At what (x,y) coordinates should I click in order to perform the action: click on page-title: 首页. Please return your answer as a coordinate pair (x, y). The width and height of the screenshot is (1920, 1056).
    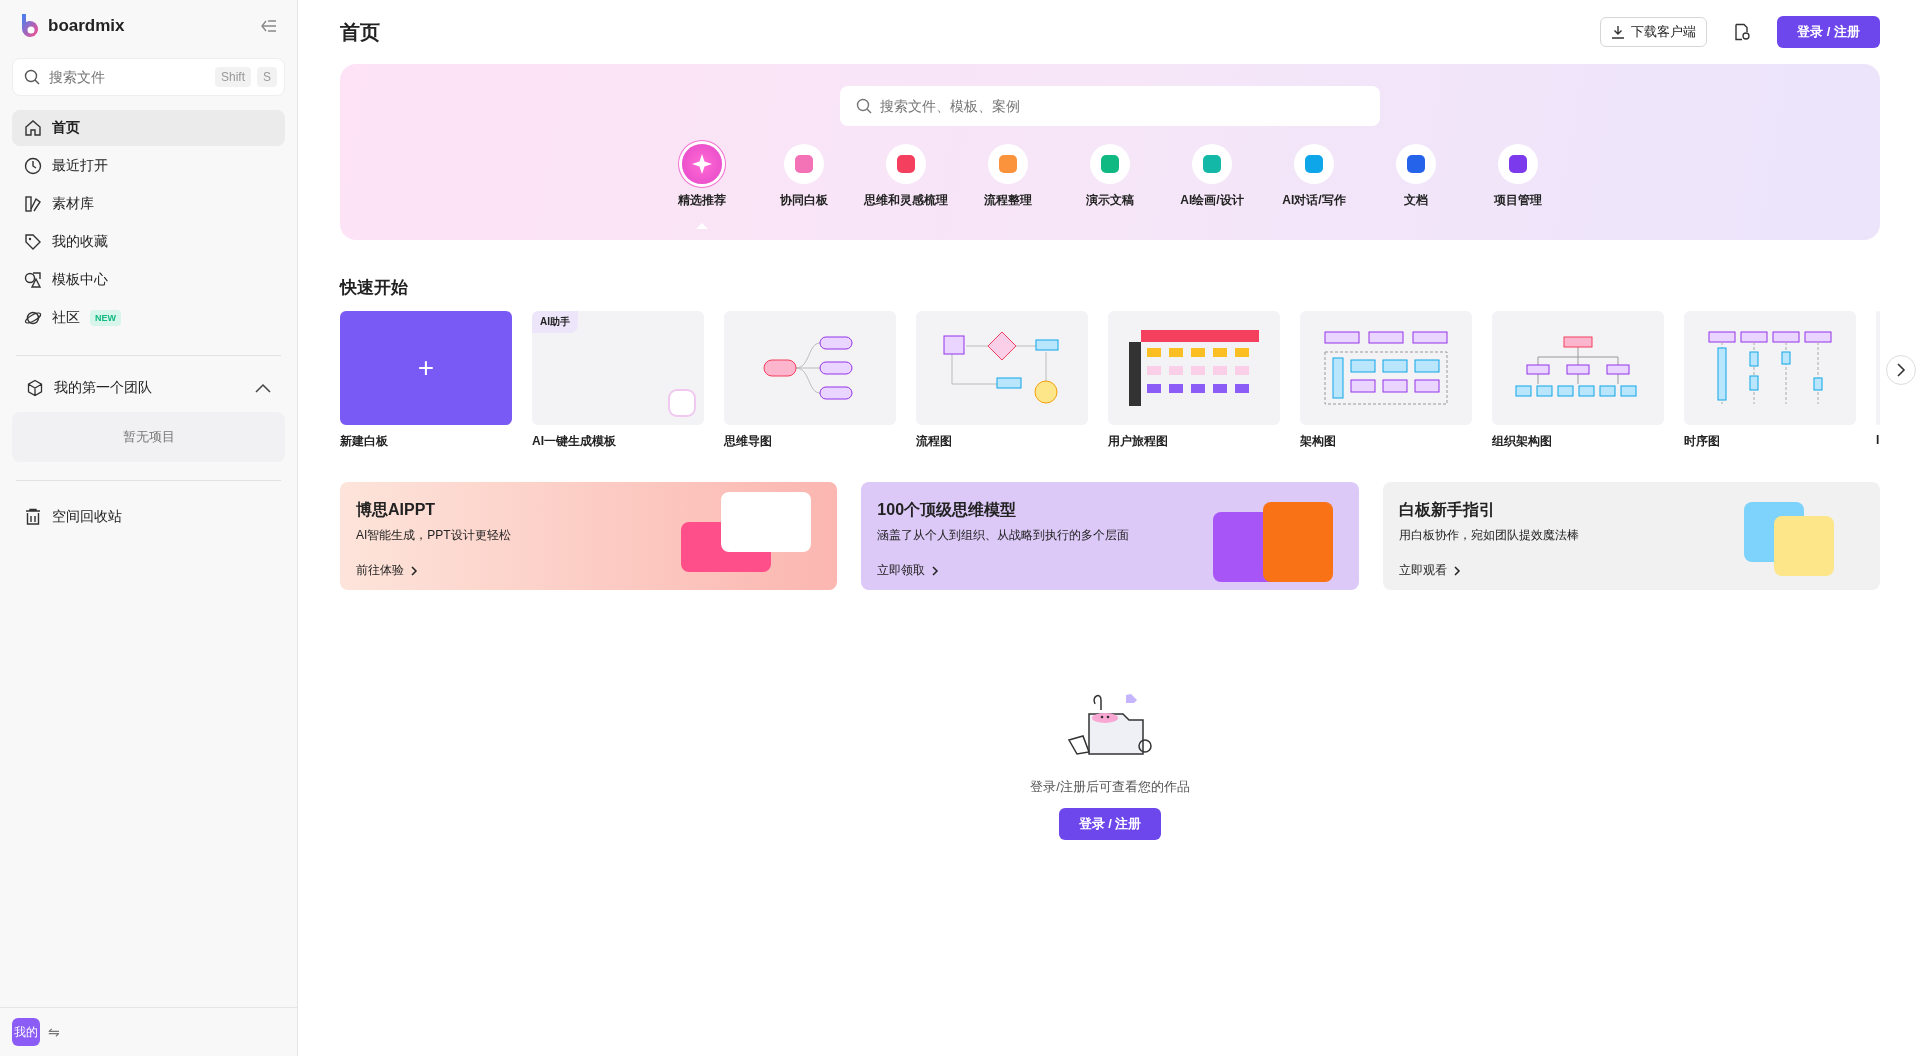
    Looking at the image, I should click on (360, 32).